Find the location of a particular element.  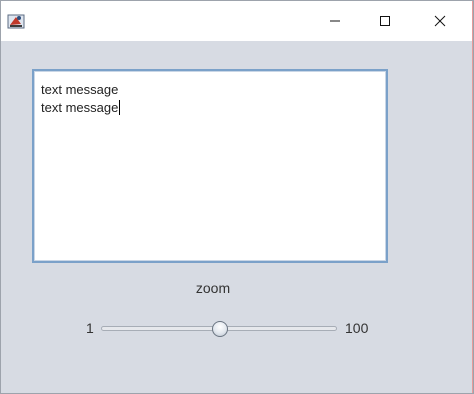

minimize-button is located at coordinates (335, 21).